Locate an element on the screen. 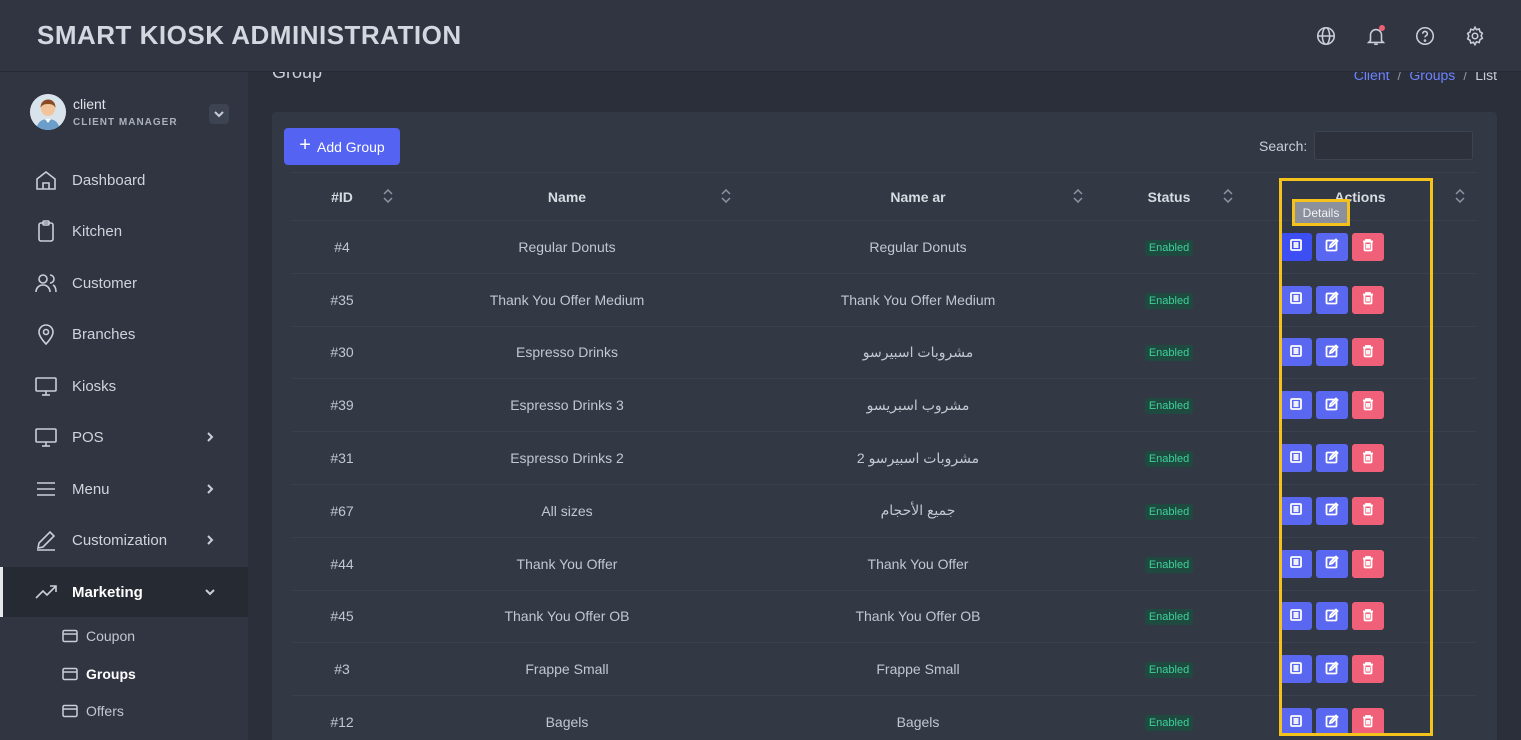  sidebar-item-customization: Customization is located at coordinates (124, 540).